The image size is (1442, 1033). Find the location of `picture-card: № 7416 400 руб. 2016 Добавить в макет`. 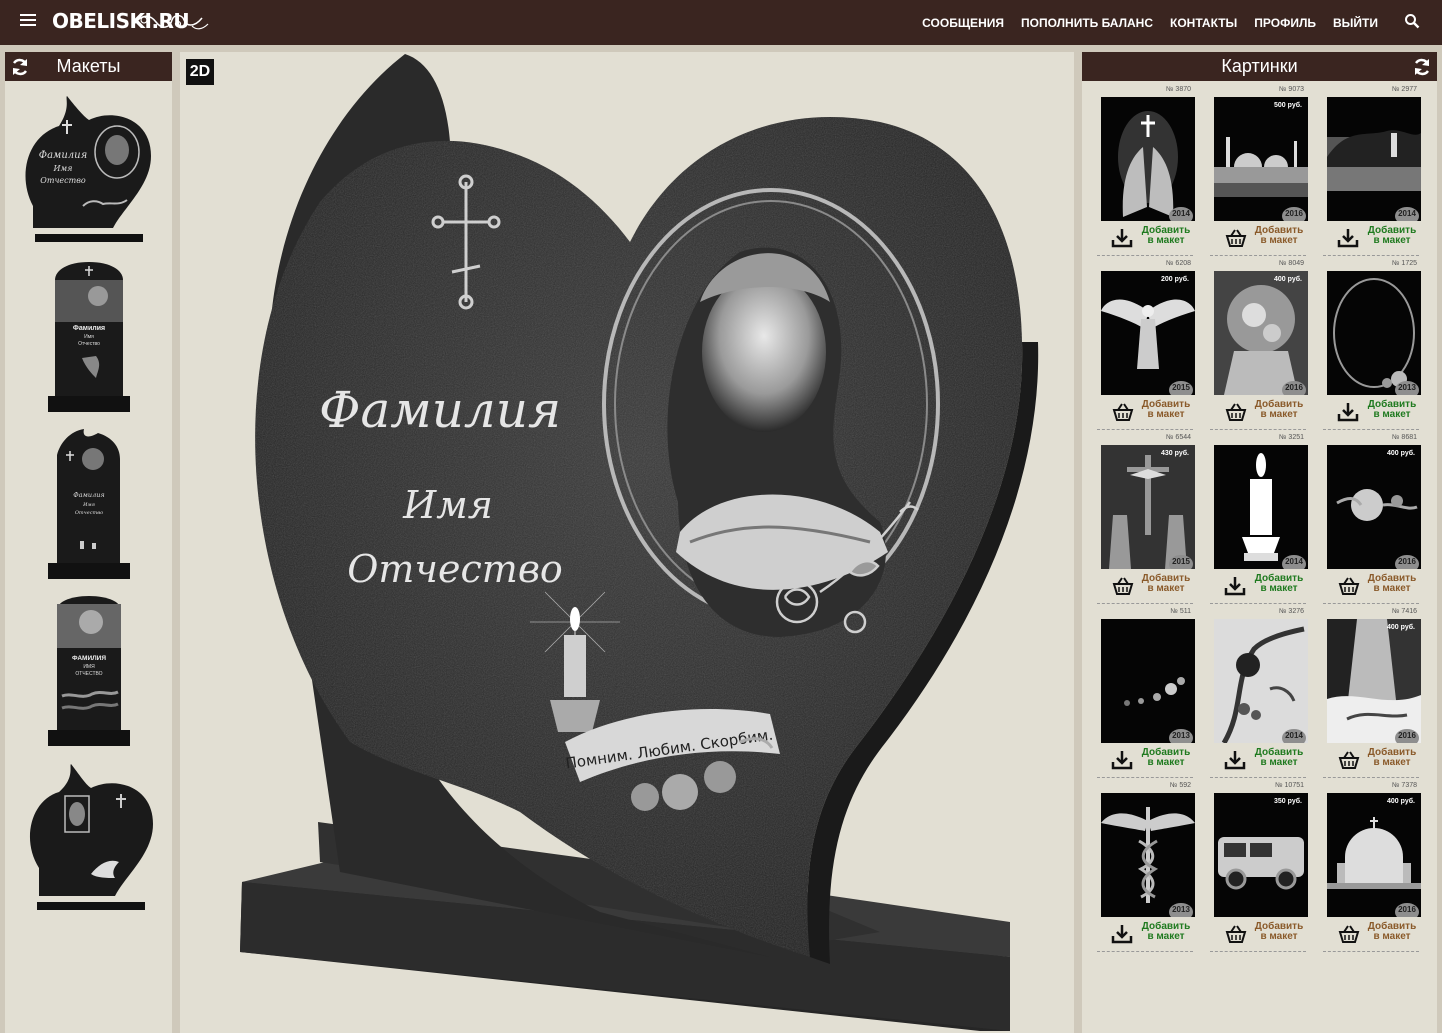

picture-card: № 7416 400 руб. 2016 Добавить в макет is located at coordinates (1374, 694).